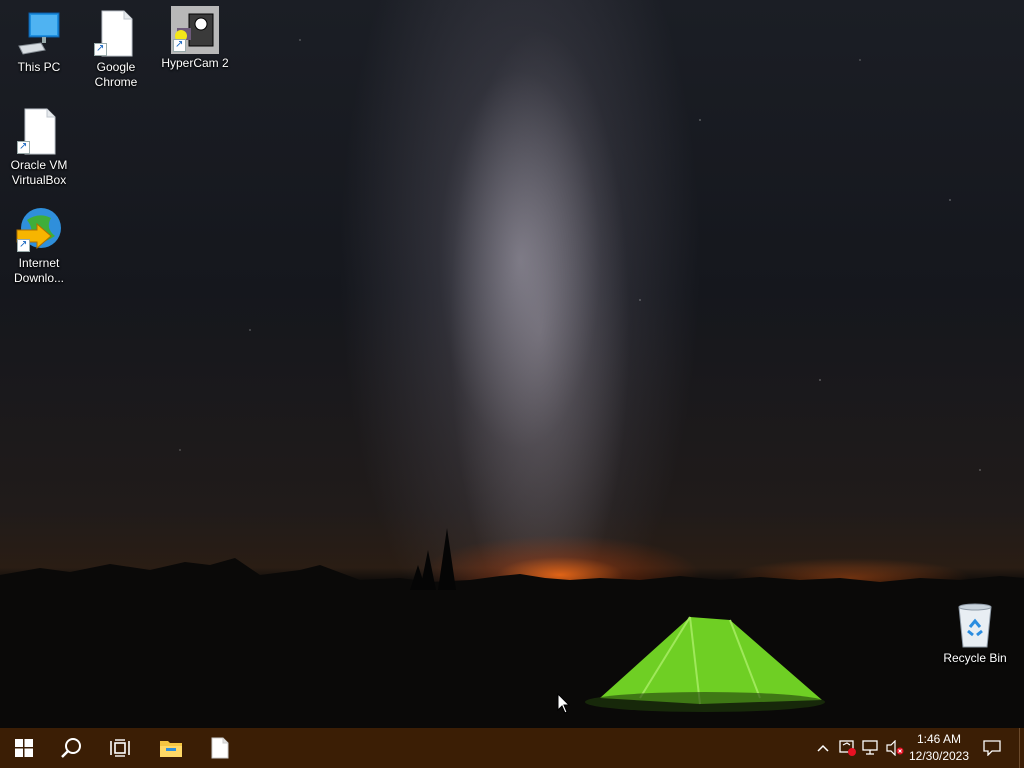 This screenshot has height=768, width=1024. I want to click on search-button, so click(72, 748).